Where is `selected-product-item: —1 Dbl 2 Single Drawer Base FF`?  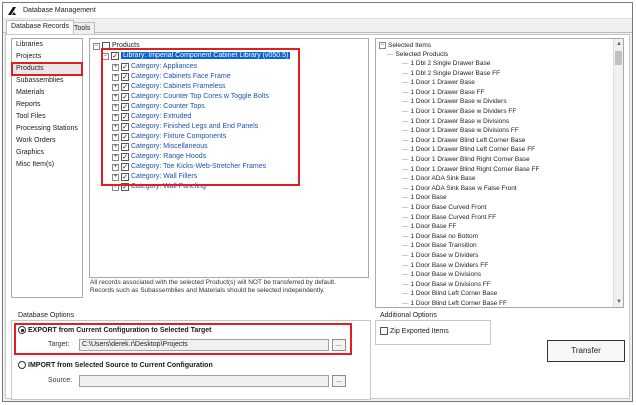
selected-product-item: —1 Dbl 2 Single Drawer Base FF is located at coordinates (451, 73).